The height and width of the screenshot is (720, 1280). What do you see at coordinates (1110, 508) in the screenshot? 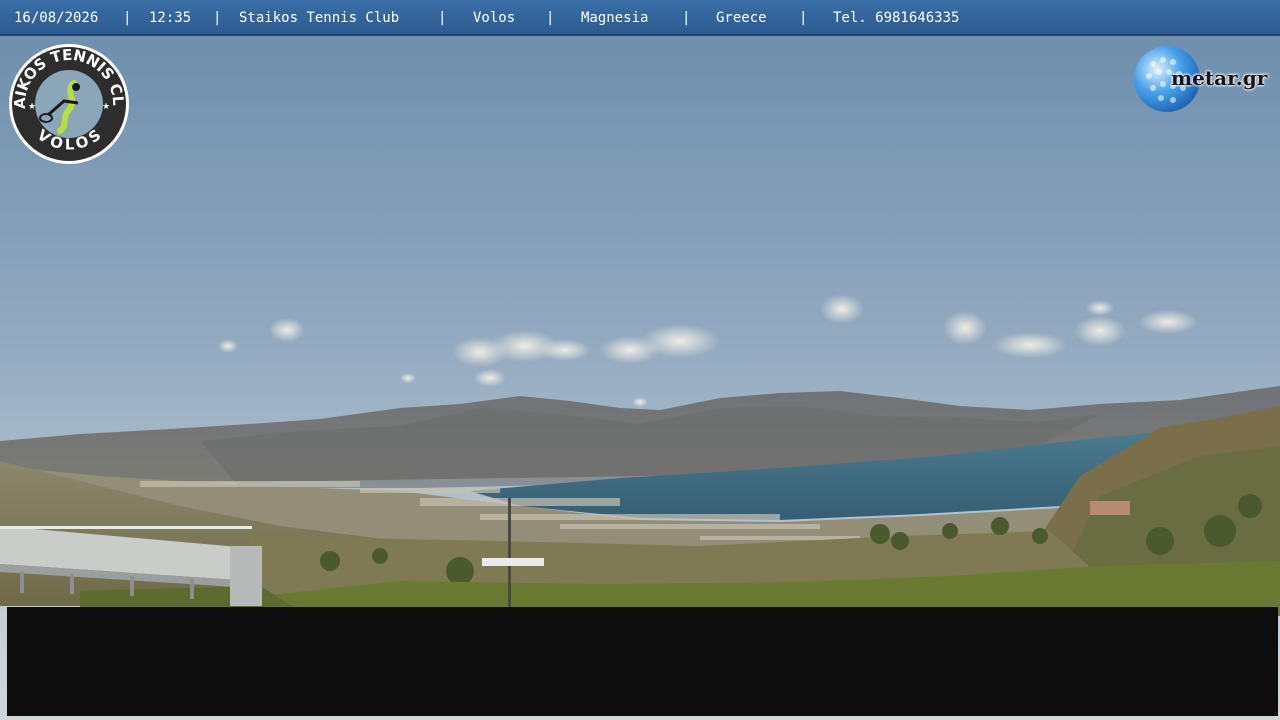
I see `red-roof-house` at bounding box center [1110, 508].